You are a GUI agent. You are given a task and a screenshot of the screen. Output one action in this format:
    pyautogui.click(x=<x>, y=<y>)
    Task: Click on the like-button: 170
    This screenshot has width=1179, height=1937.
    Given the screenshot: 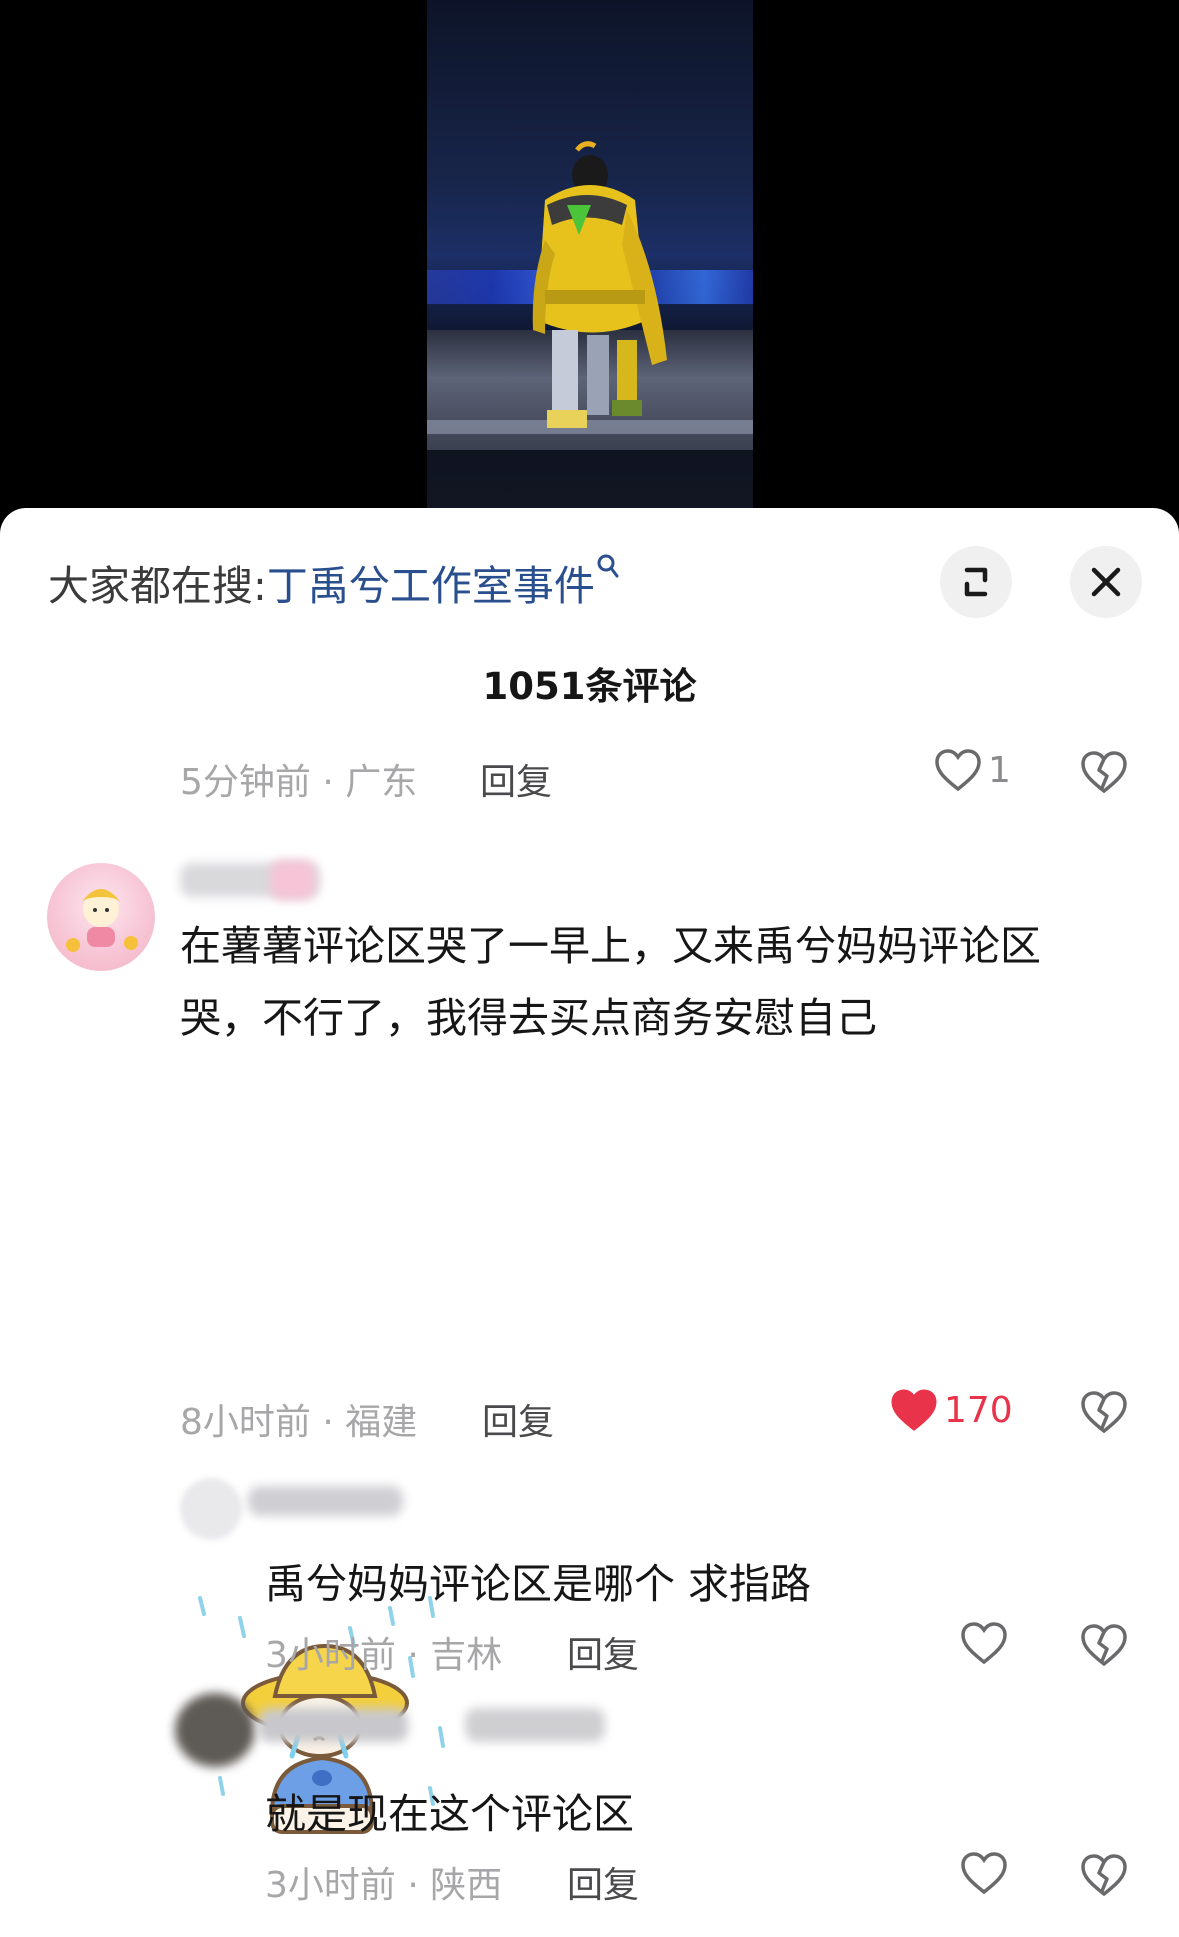 What is the action you would take?
    pyautogui.click(x=951, y=1410)
    